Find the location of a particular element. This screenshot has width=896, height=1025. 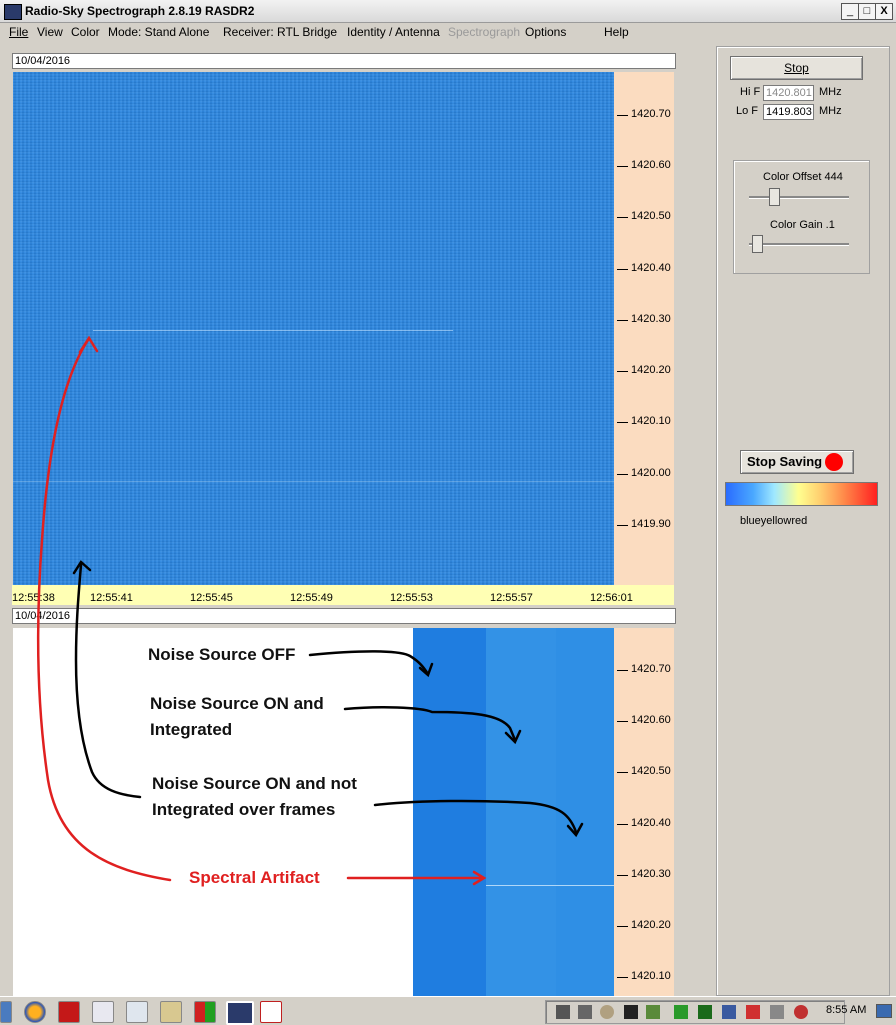

color-gain-slider is located at coordinates (757, 244).